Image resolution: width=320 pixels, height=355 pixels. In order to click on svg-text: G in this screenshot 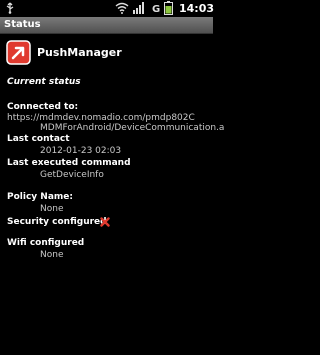, I will do `click(156, 9)`.